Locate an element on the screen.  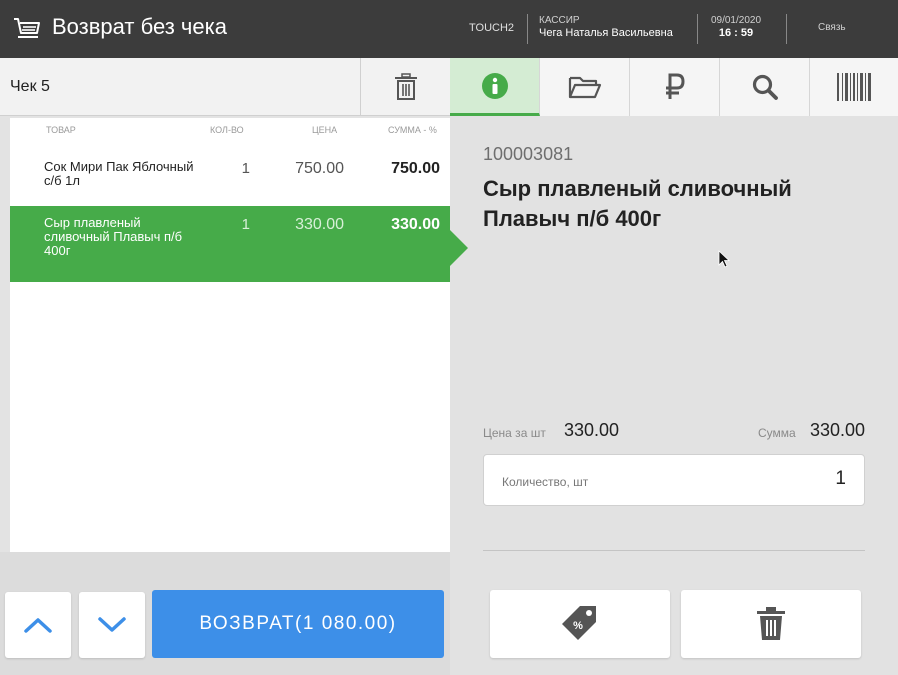
unit-price-label: Цена за шт is located at coordinates (514, 433).